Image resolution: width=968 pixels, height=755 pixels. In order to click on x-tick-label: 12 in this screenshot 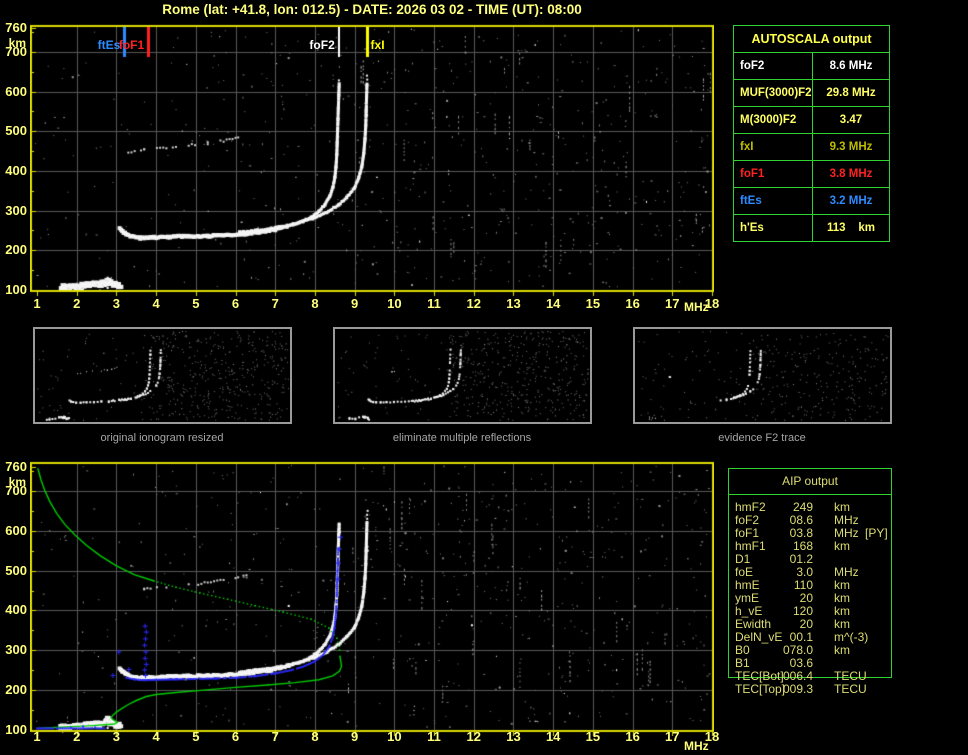, I will do `click(473, 303)`.